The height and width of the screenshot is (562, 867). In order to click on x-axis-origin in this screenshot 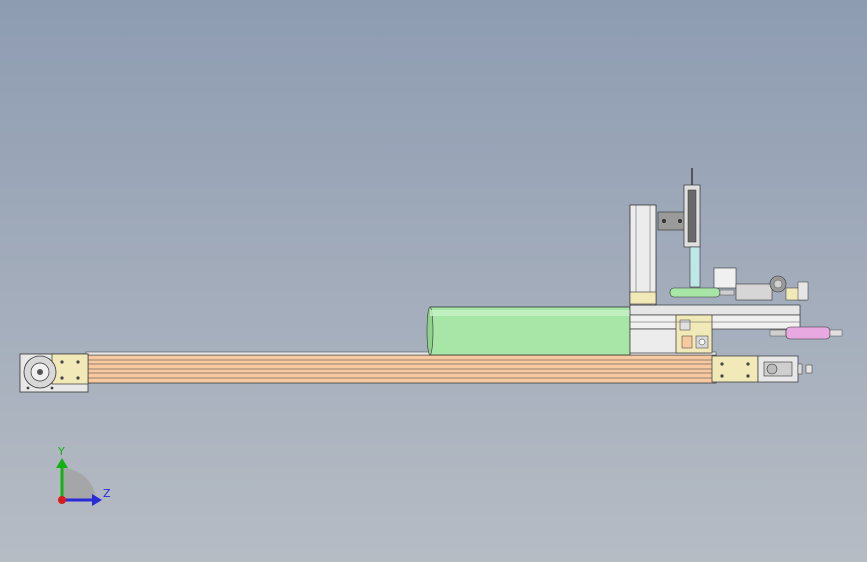, I will do `click(62, 500)`.